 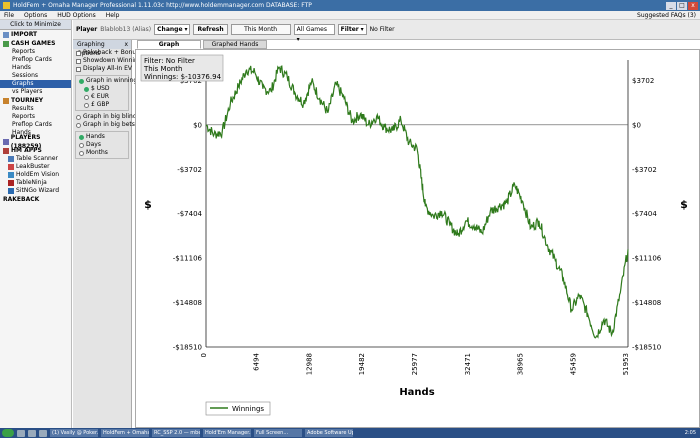 What do you see at coordinates (35, 117) in the screenshot?
I see `sidebar-item-tourney-reports: Reports` at bounding box center [35, 117].